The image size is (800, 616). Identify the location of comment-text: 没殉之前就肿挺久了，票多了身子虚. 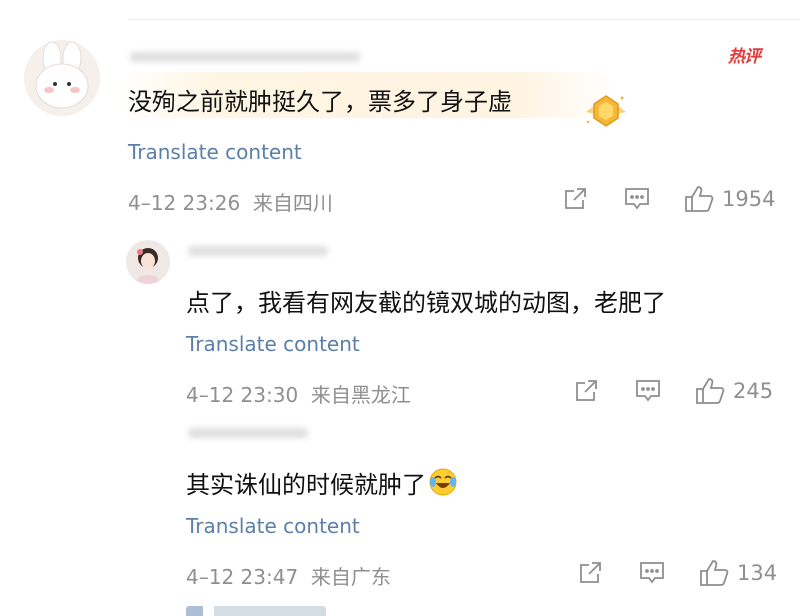
(320, 102).